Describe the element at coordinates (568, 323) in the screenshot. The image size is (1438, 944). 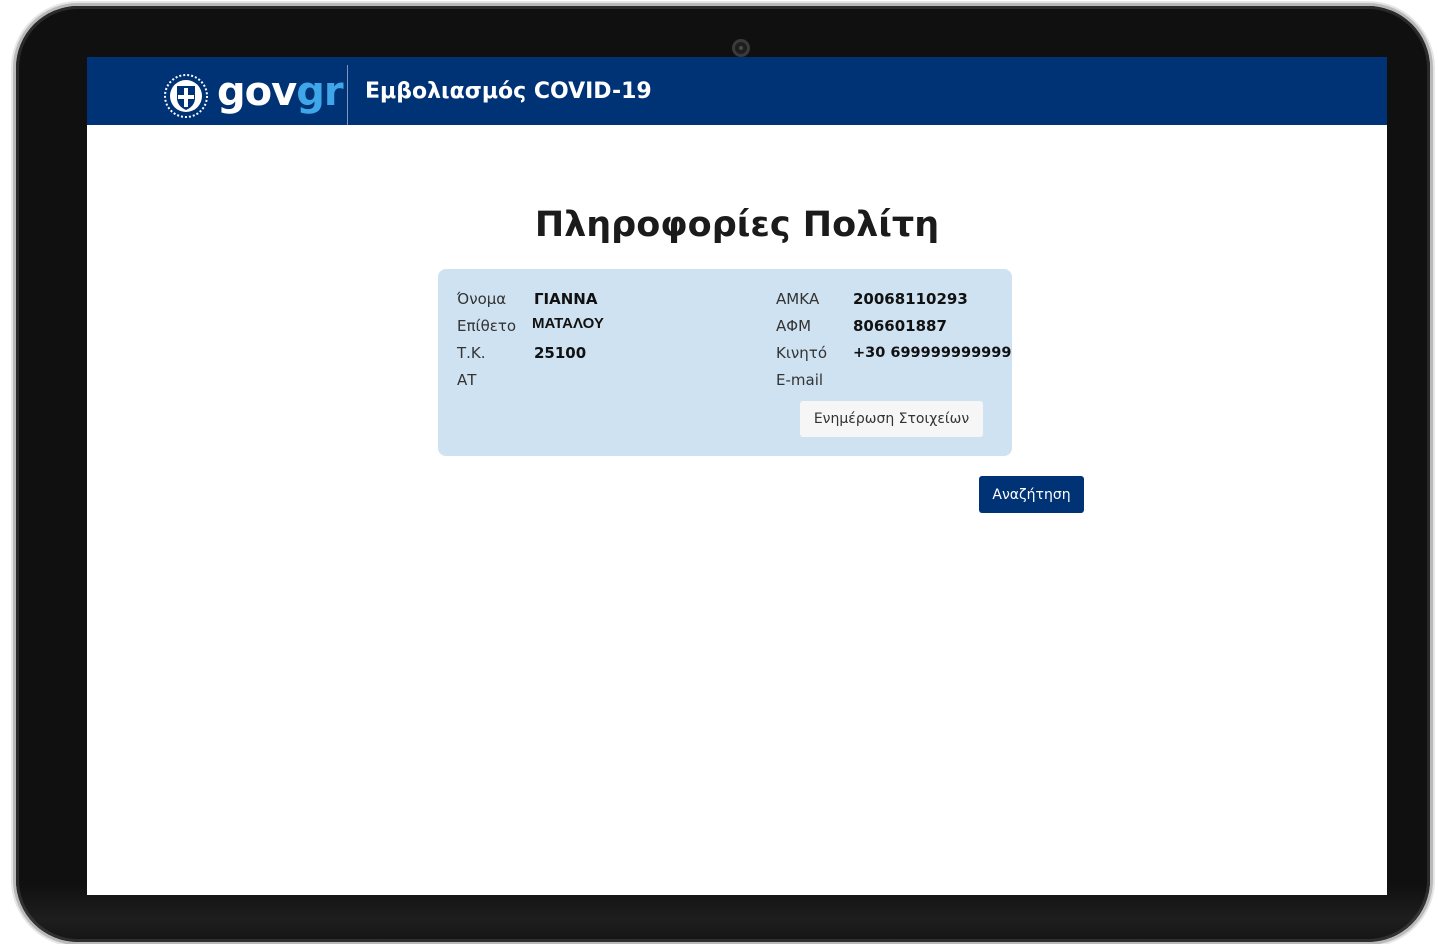
I see `last-name-value: ΜΑΤΑΛΟΥ` at that location.